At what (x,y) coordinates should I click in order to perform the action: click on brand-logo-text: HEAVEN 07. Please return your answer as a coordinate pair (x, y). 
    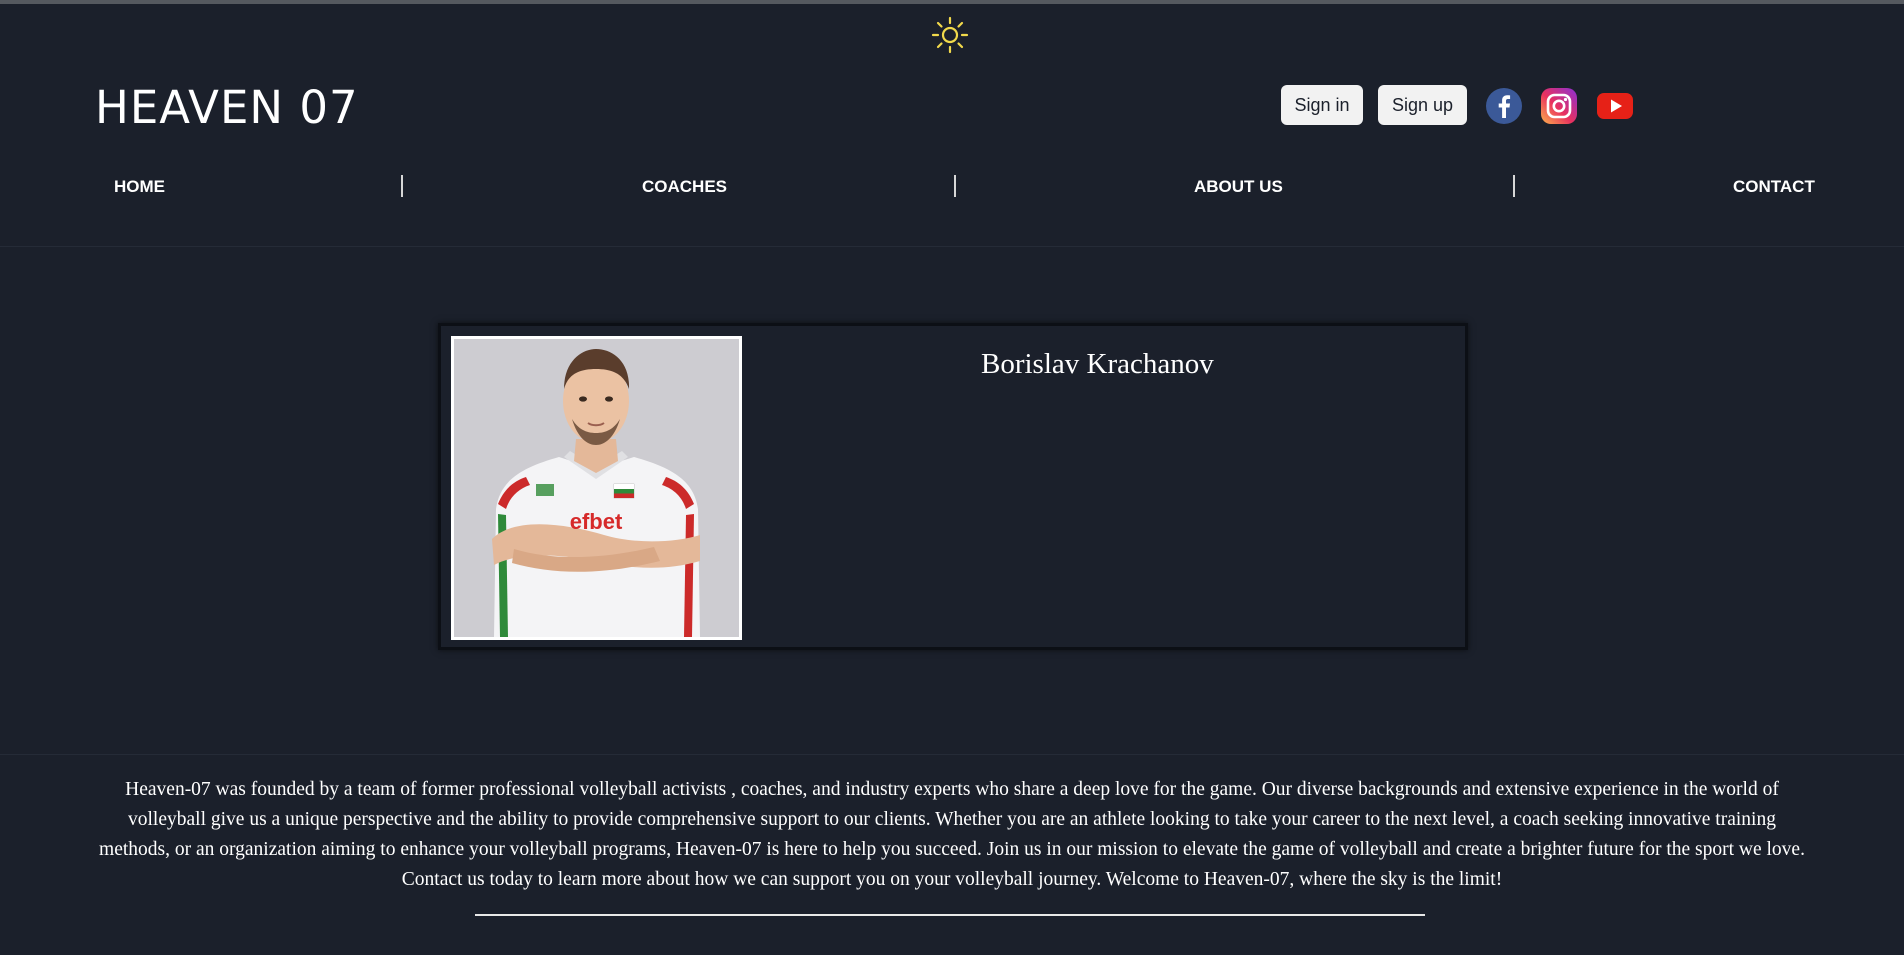
    Looking at the image, I should click on (227, 108).